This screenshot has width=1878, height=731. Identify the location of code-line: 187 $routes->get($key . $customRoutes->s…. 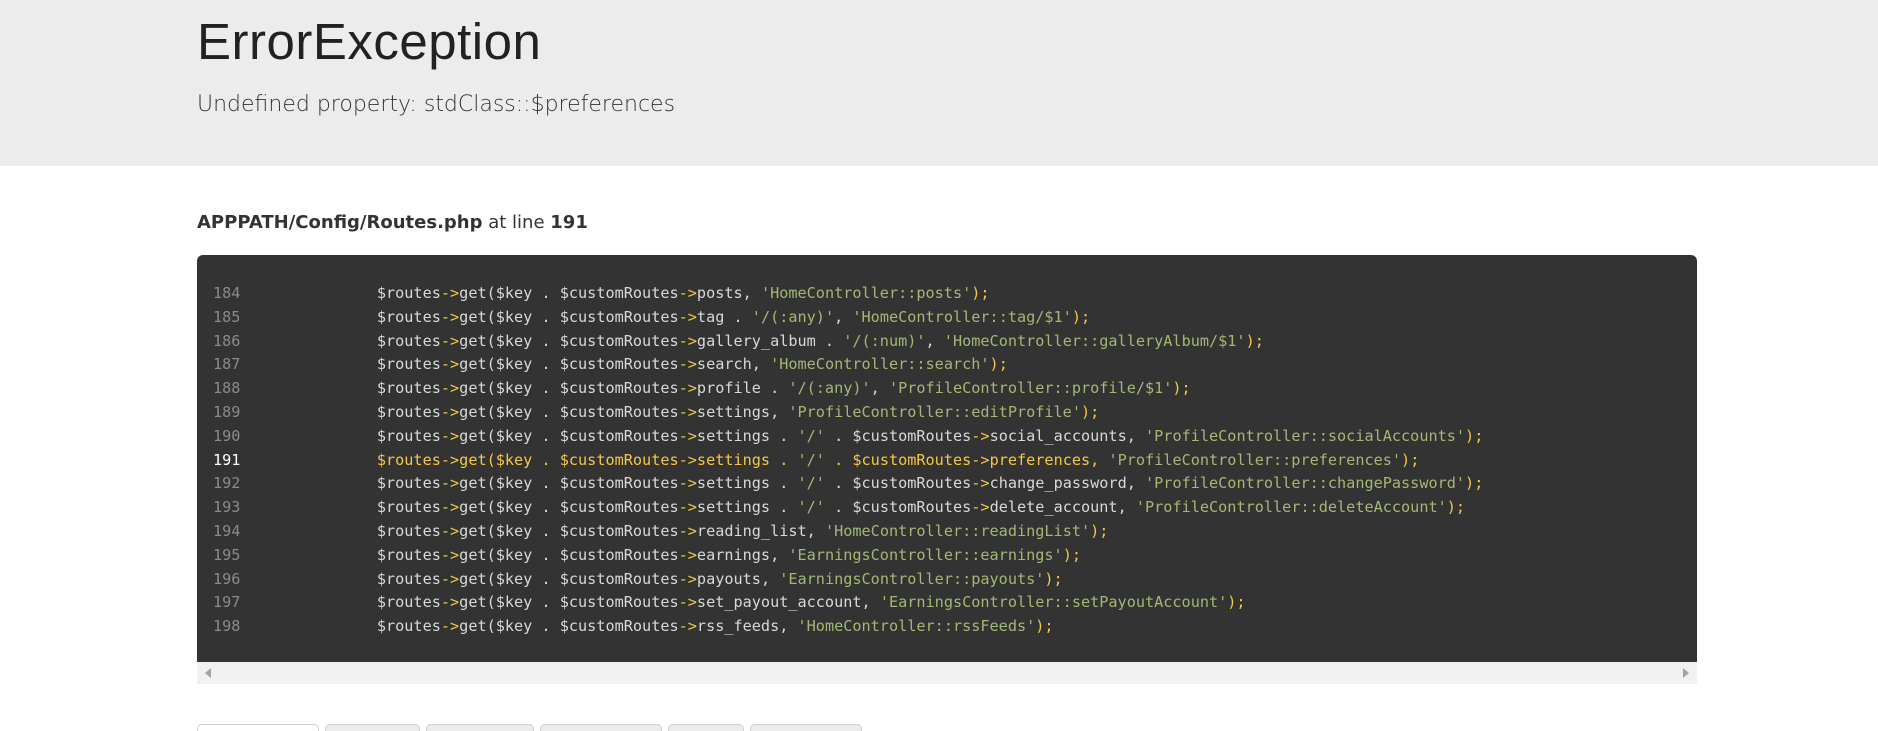
(947, 365).